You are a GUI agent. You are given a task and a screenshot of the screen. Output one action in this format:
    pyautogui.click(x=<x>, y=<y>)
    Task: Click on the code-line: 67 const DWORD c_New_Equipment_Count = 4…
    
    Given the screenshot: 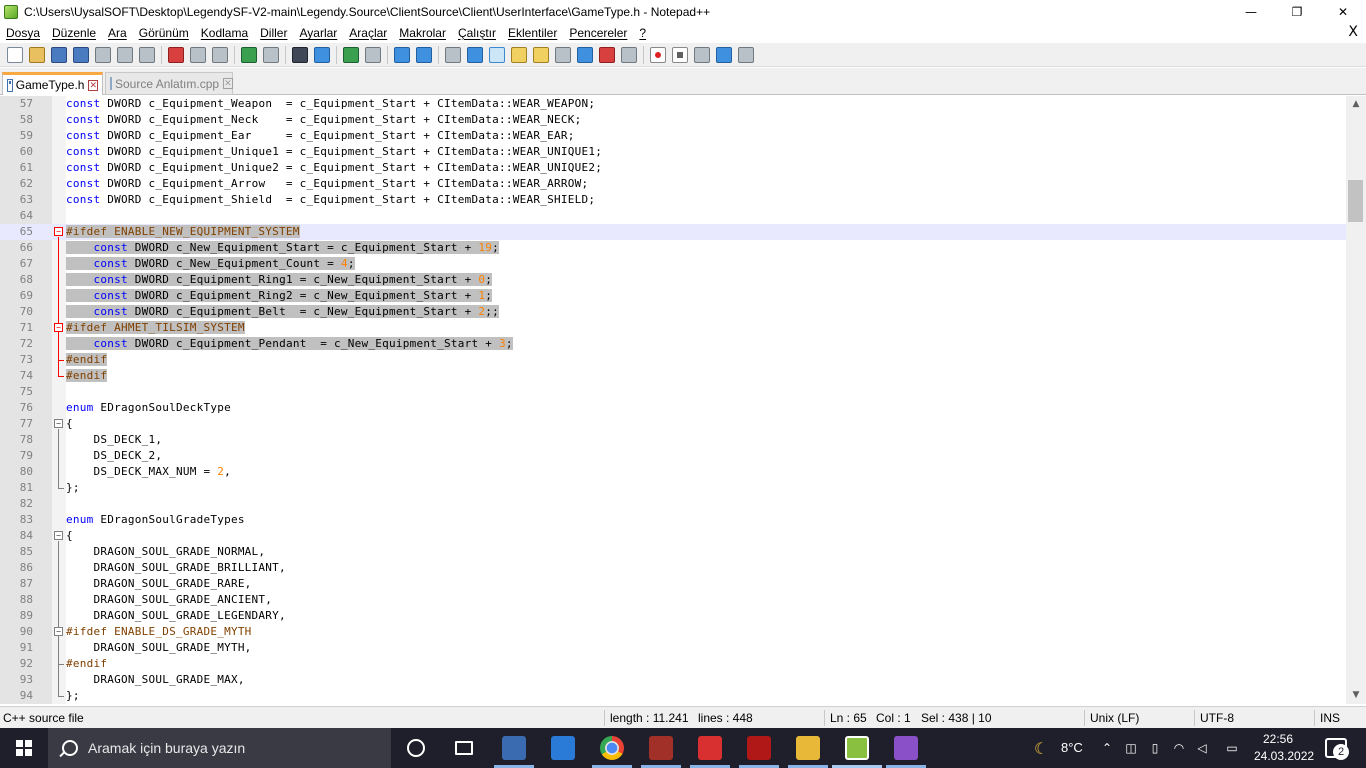 What is the action you would take?
    pyautogui.click(x=673, y=264)
    